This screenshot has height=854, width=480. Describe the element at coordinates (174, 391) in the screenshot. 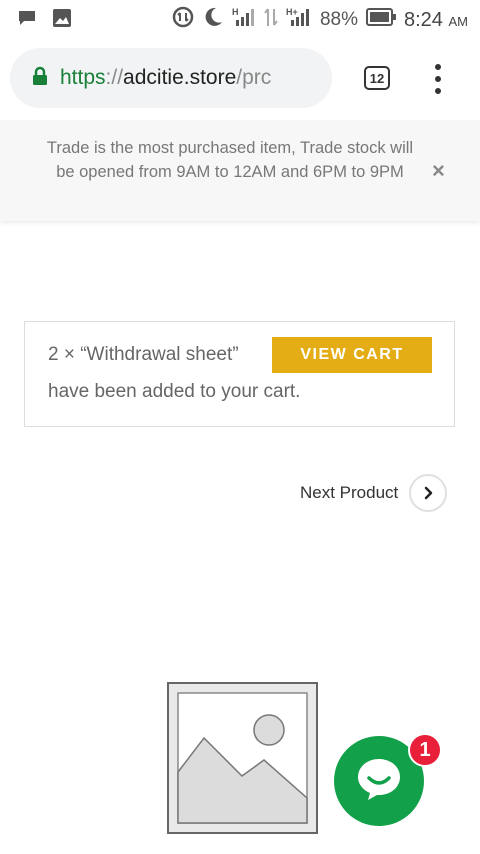

I see `cart-message-text: have been added to your cart.` at that location.